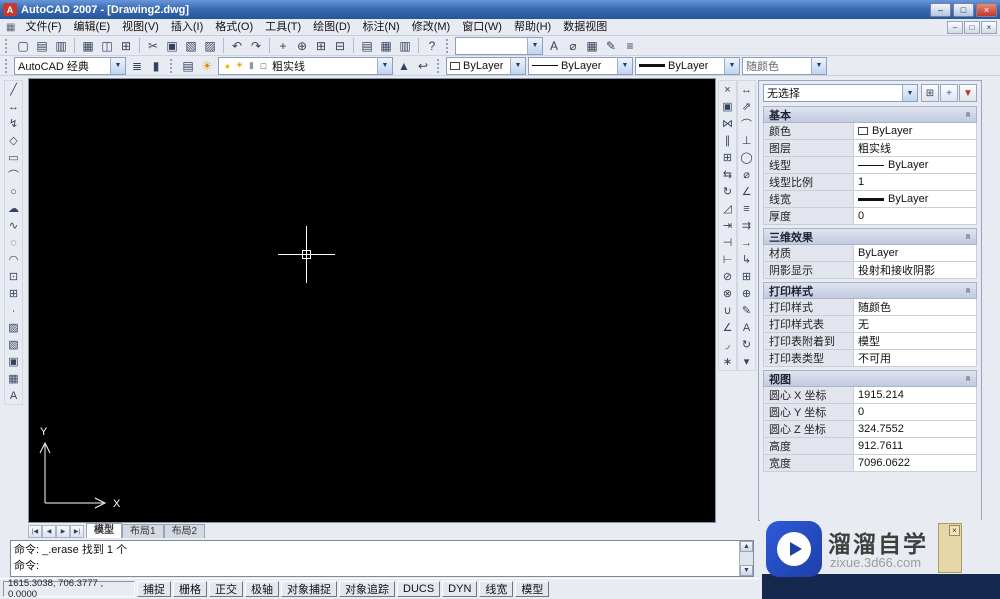 The width and height of the screenshot is (1000, 599). Describe the element at coordinates (43, 27) in the screenshot. I see `menu-item-0: 文件(F)` at that location.